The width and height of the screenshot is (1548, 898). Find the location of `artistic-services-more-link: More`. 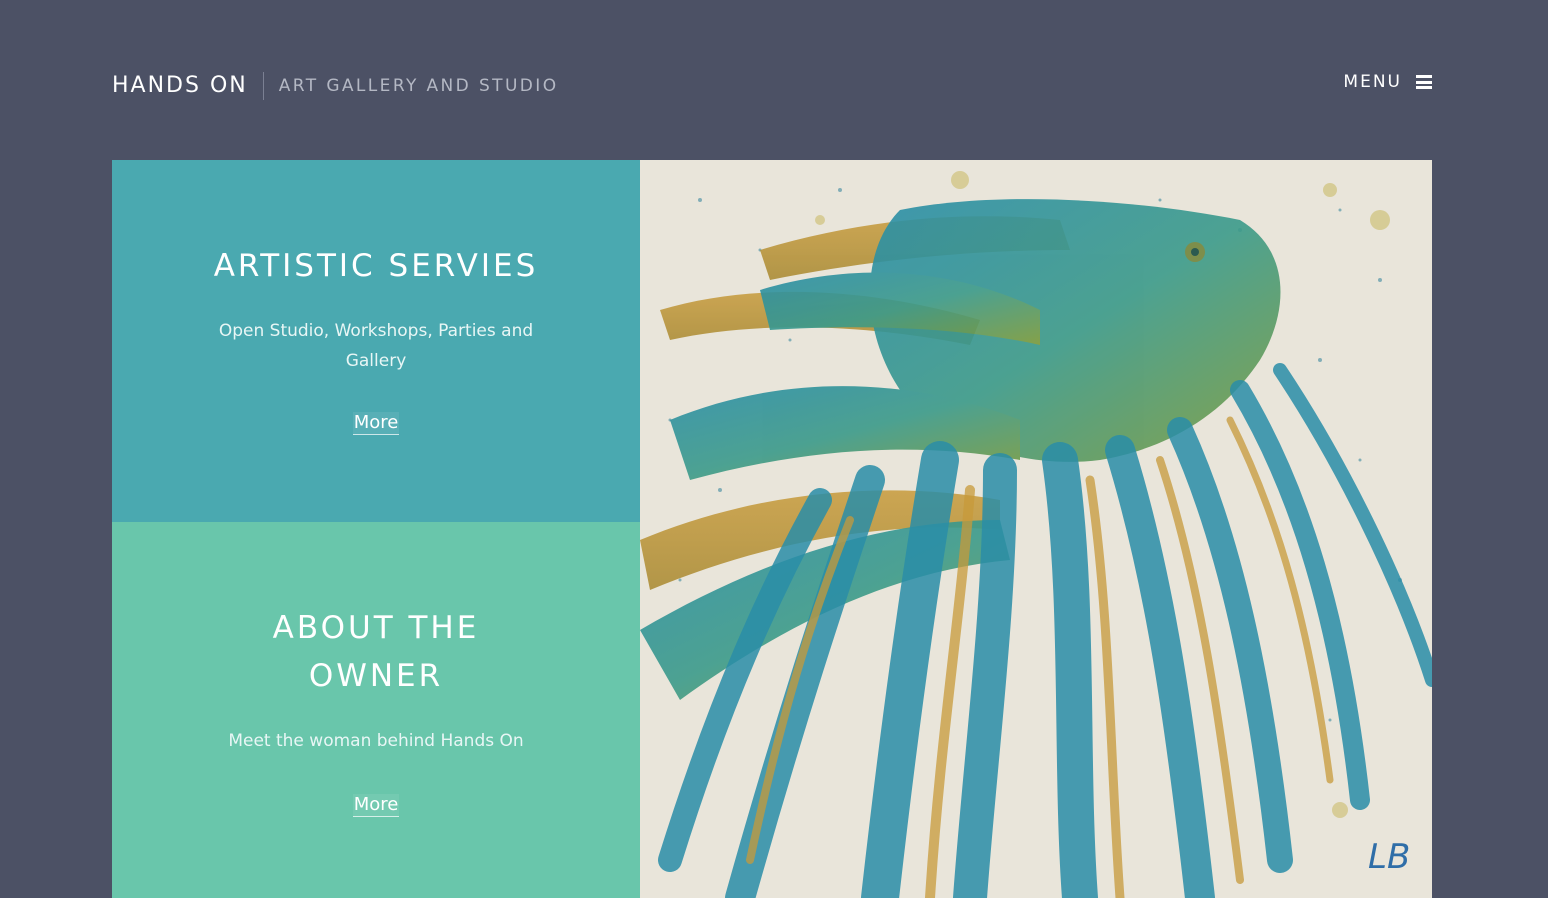

artistic-services-more-link: More is located at coordinates (376, 423).